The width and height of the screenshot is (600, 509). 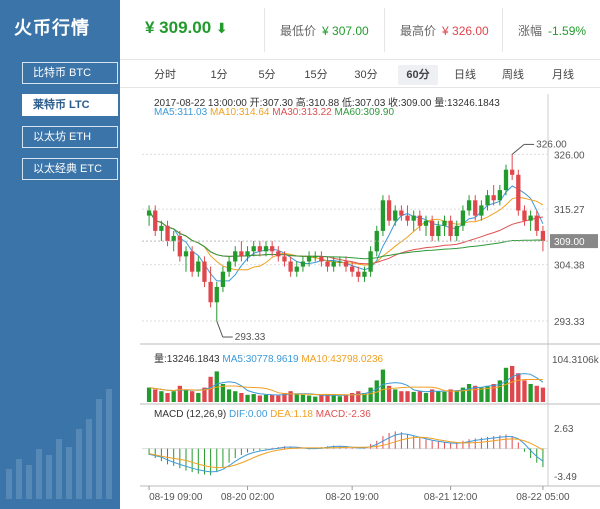 What do you see at coordinates (260, 359) in the screenshot?
I see `vol-ma5-legend: MA5:30778.9619` at bounding box center [260, 359].